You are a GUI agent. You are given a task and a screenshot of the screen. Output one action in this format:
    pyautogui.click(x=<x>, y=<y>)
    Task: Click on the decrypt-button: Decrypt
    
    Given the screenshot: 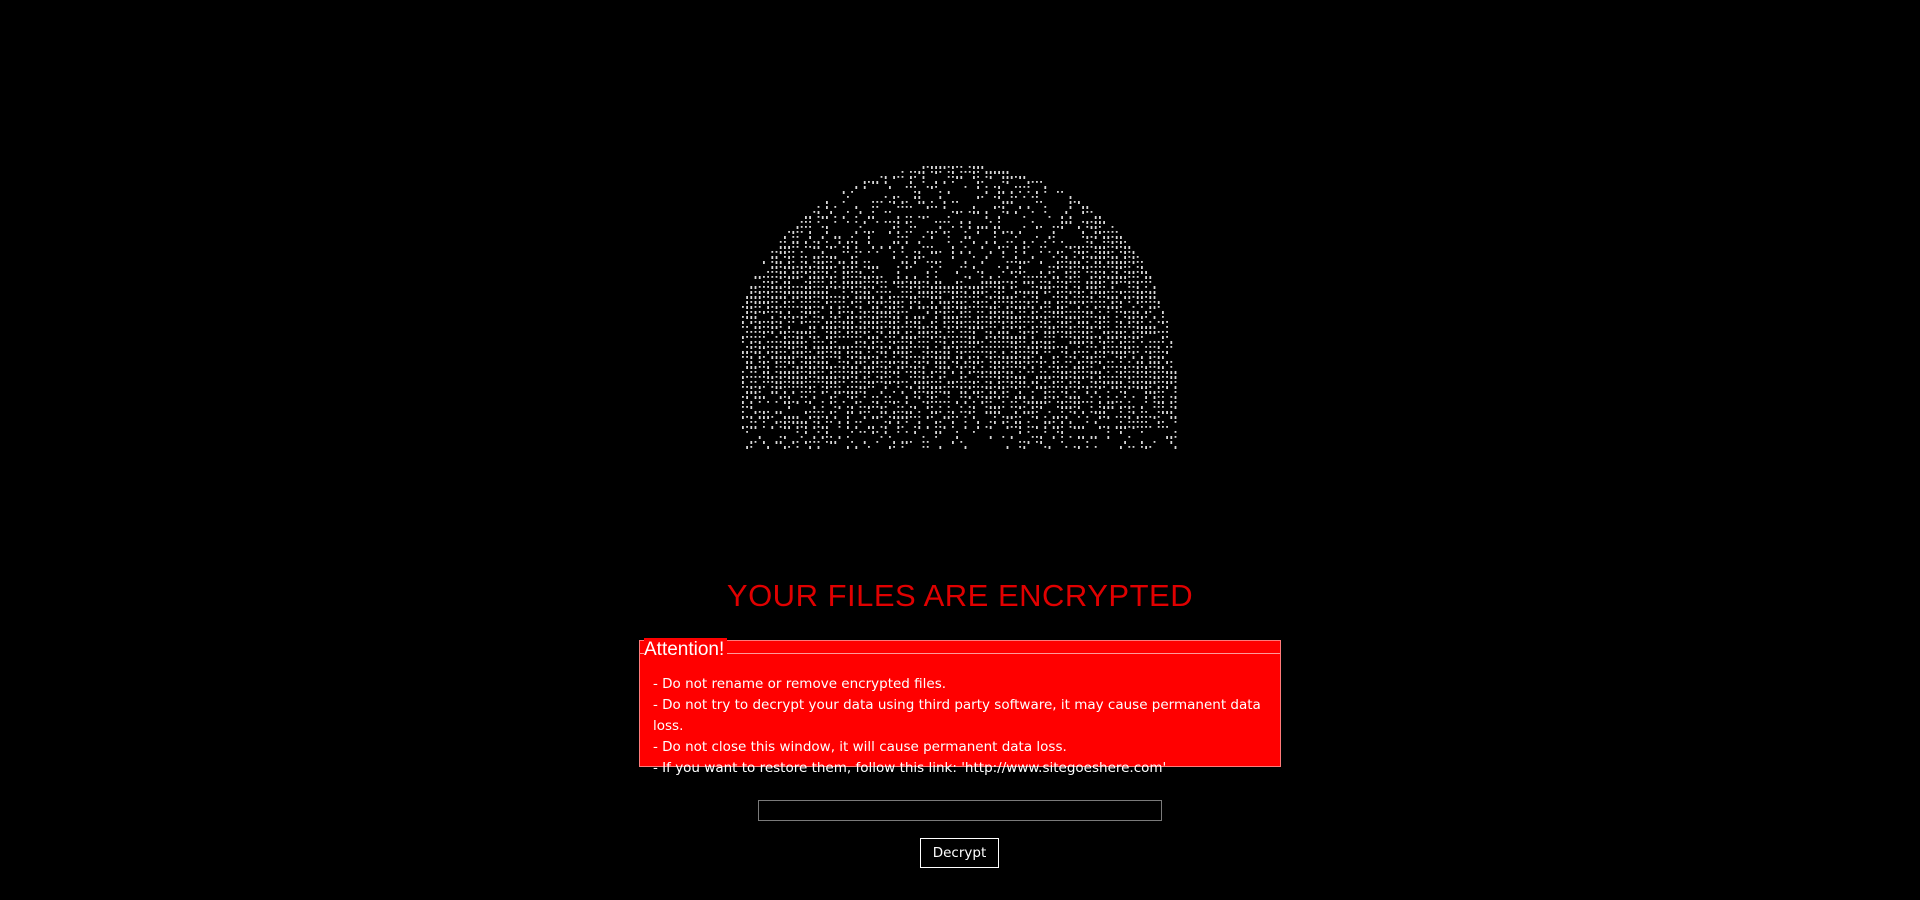 What is the action you would take?
    pyautogui.click(x=959, y=853)
    